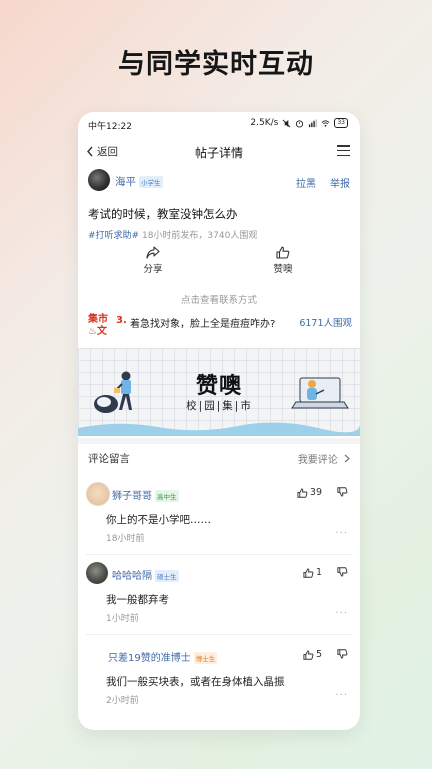  What do you see at coordinates (122, 701) in the screenshot?
I see `comment-time: 2小时前` at bounding box center [122, 701].